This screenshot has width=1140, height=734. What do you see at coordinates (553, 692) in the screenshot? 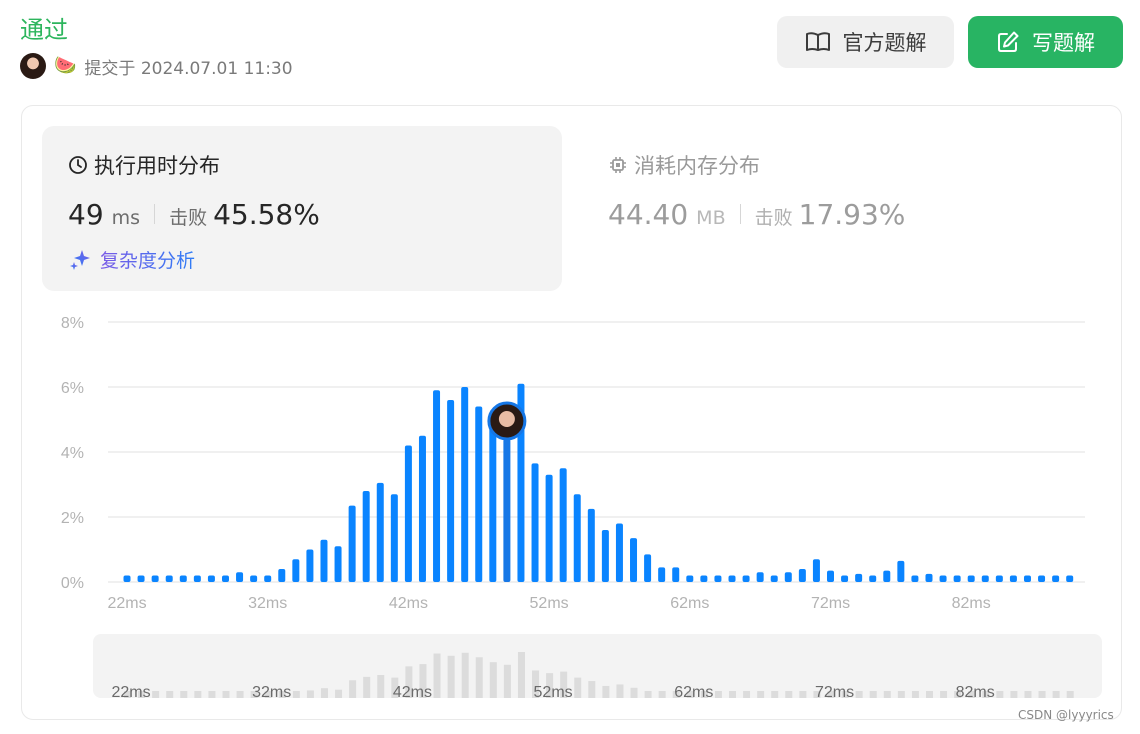
I see `mini-x-tick-label: 52ms` at bounding box center [553, 692].